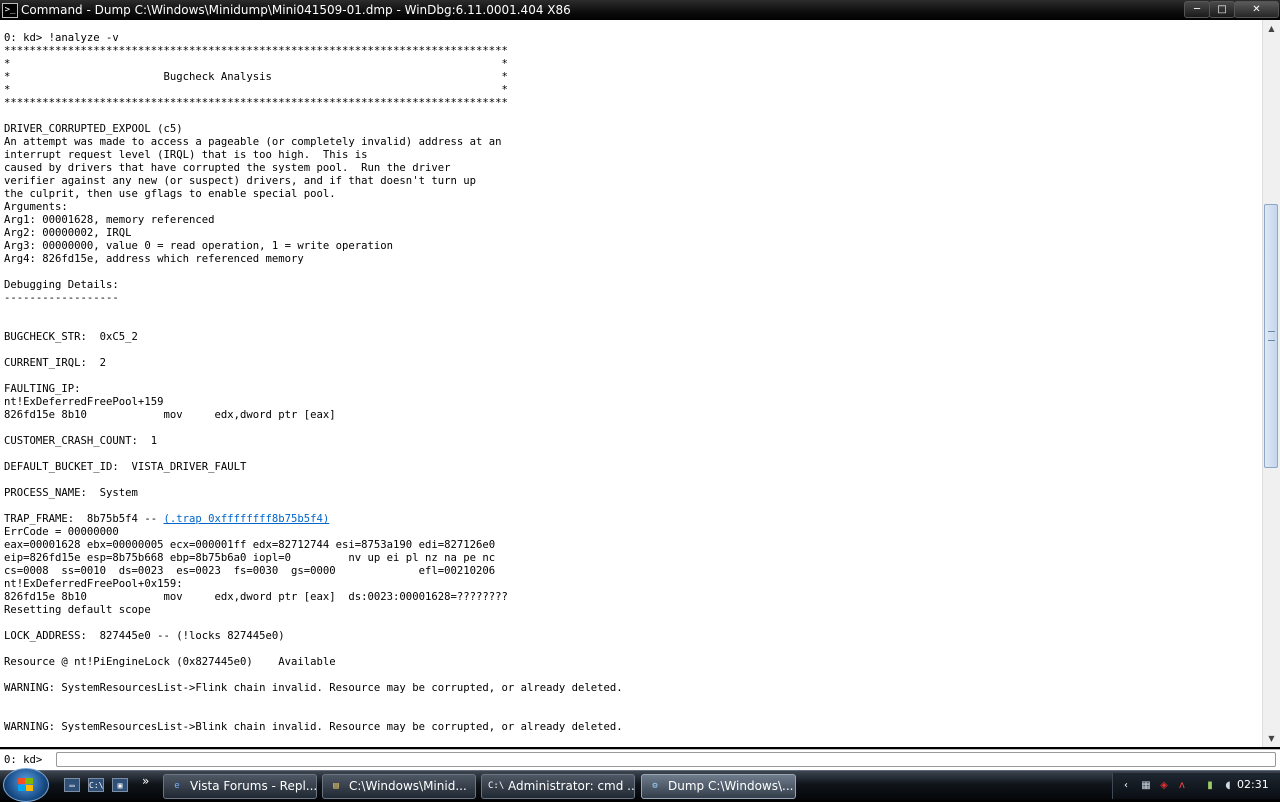  What do you see at coordinates (1253, 784) in the screenshot?
I see `clock: 02:31` at bounding box center [1253, 784].